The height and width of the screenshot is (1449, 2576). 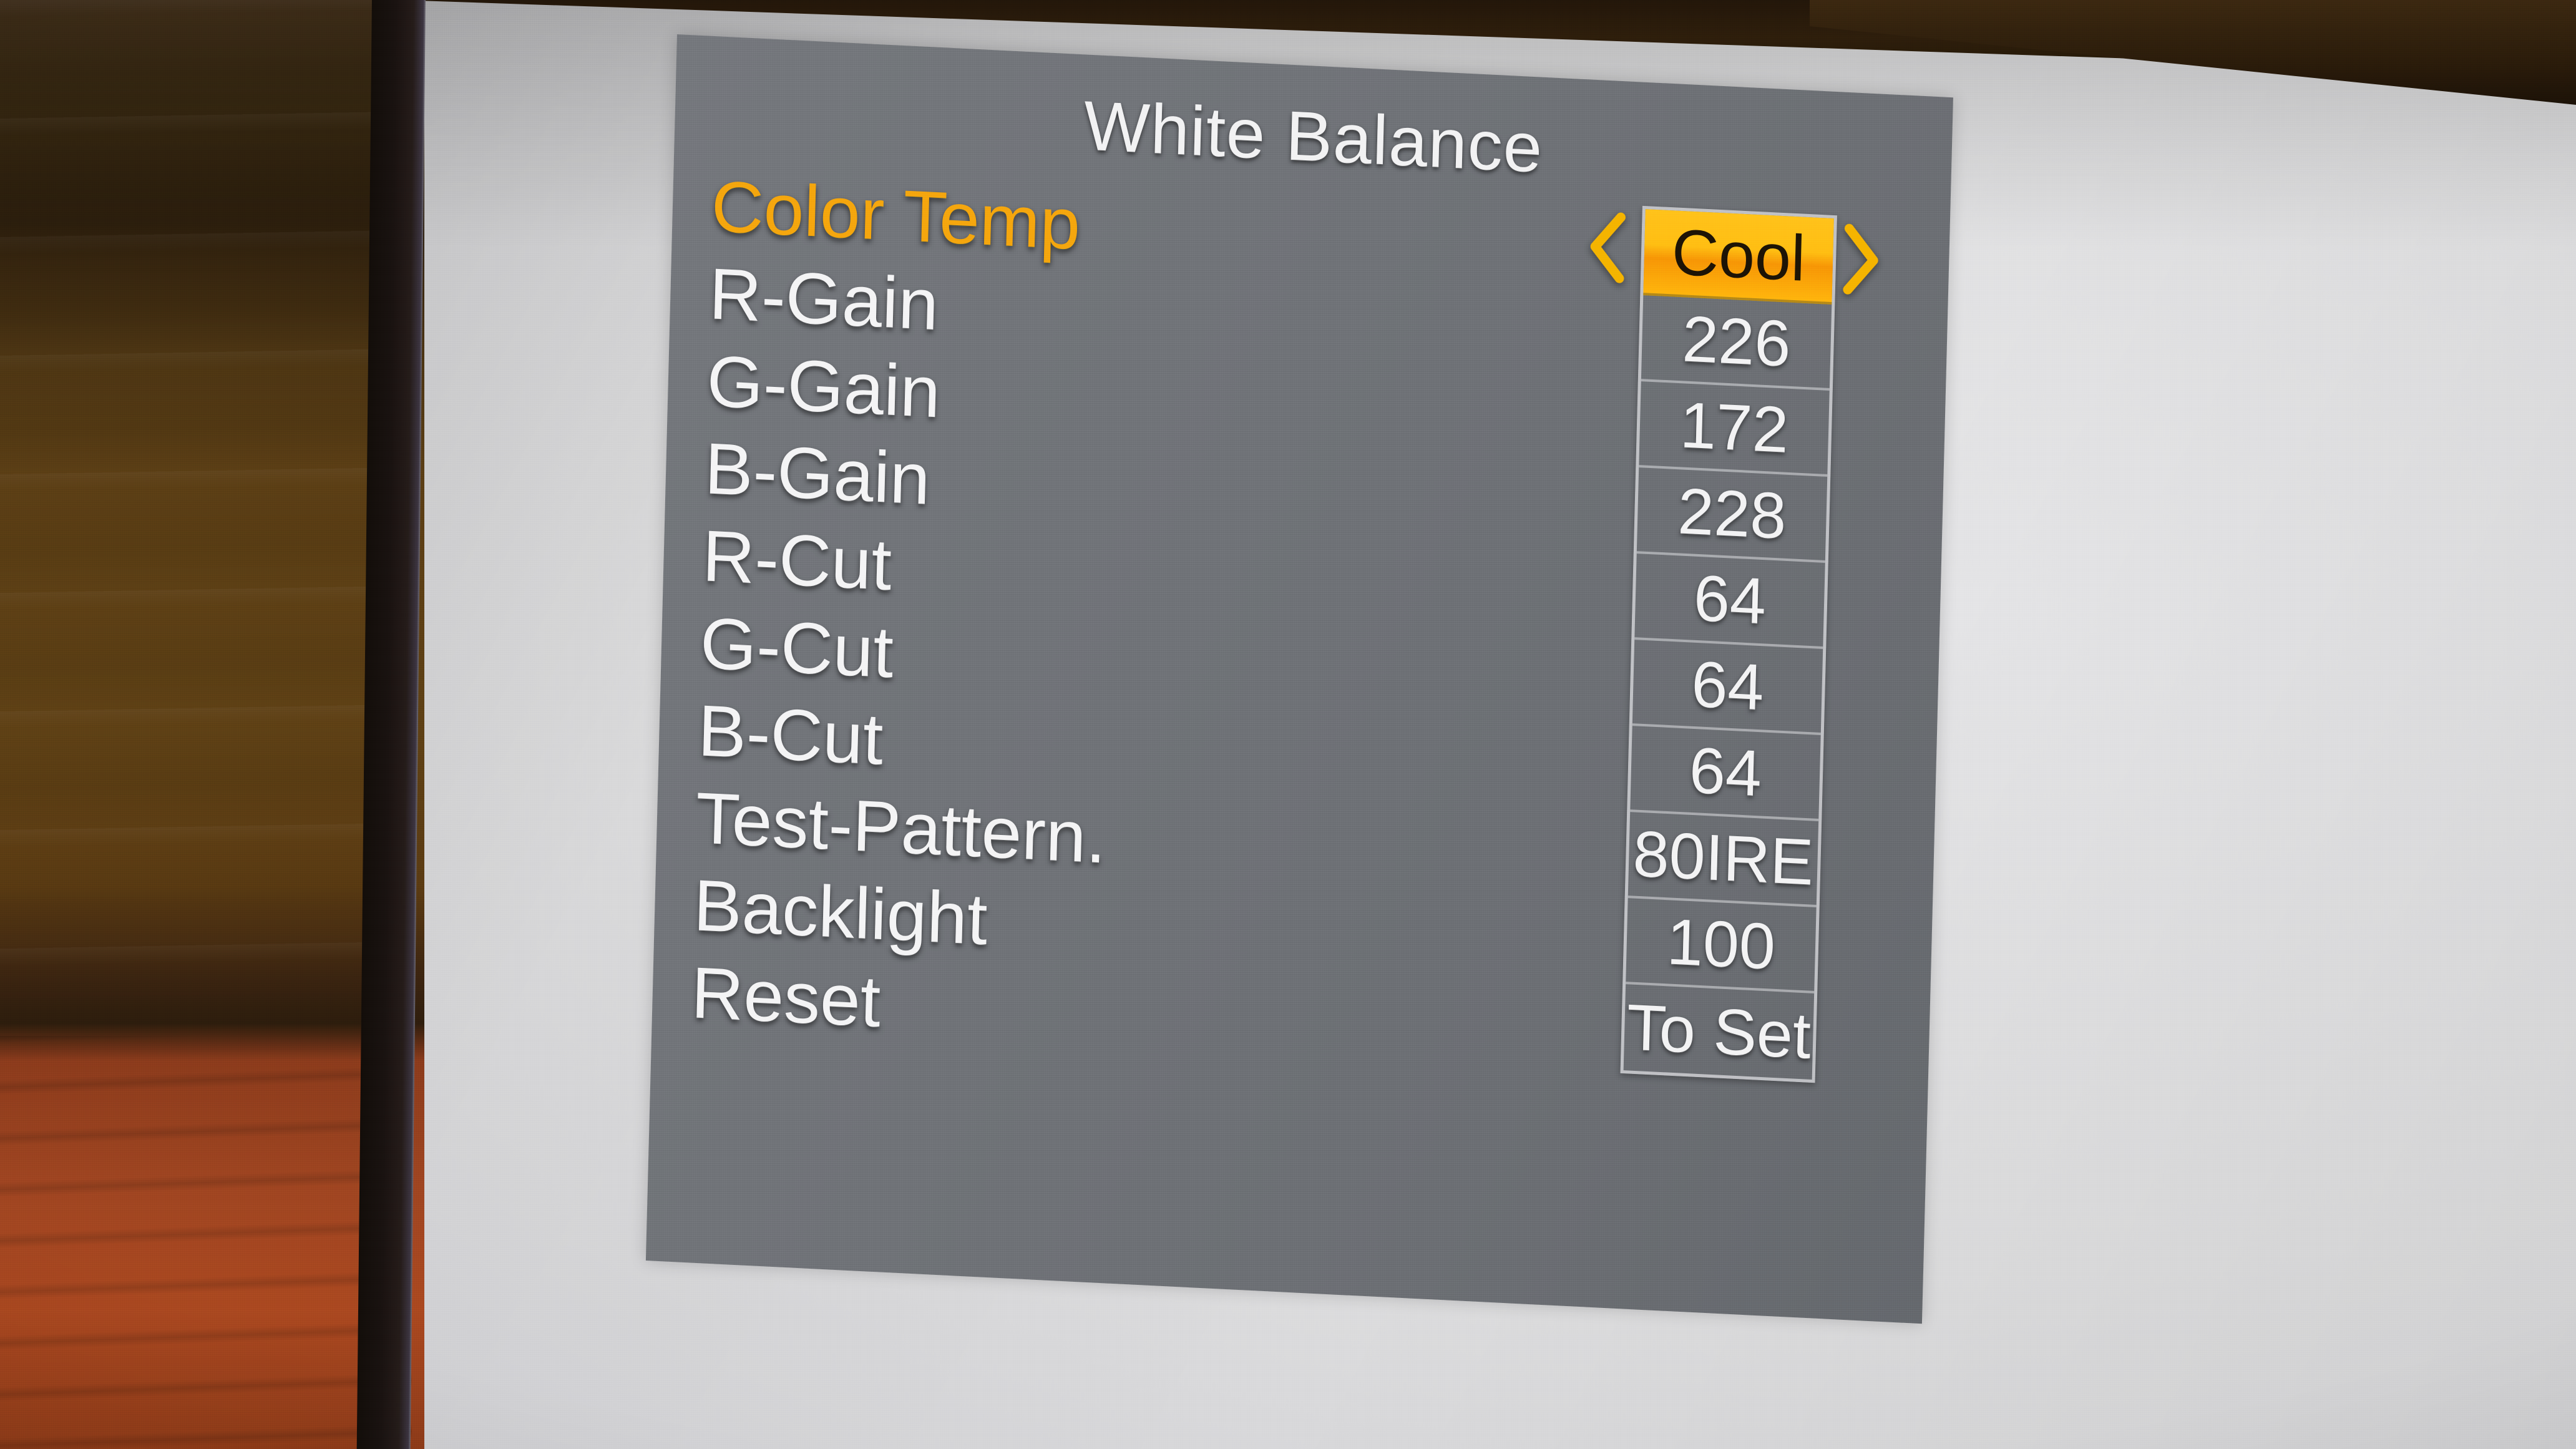 What do you see at coordinates (1723, 860) in the screenshot?
I see `menu-value-test-pattern: 80IRE` at bounding box center [1723, 860].